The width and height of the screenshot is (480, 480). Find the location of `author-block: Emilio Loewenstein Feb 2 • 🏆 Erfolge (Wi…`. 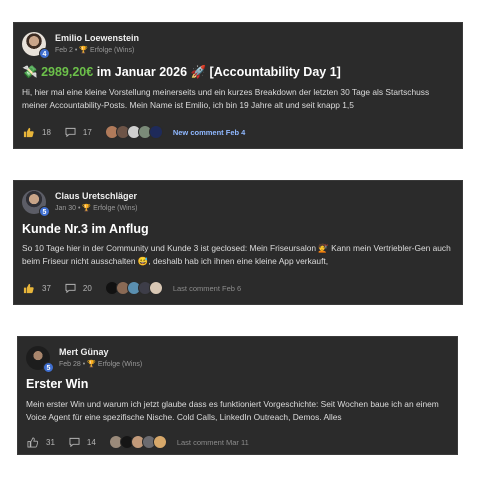

author-block: Emilio Loewenstein Feb 2 • 🏆 Erfolge (Wi… is located at coordinates (97, 44).